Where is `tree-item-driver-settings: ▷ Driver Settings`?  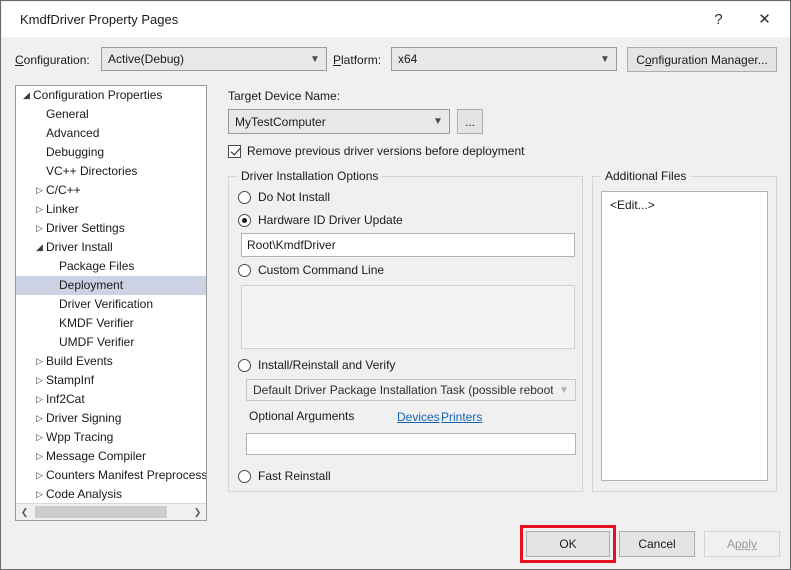 tree-item-driver-settings: ▷ Driver Settings is located at coordinates (111, 228).